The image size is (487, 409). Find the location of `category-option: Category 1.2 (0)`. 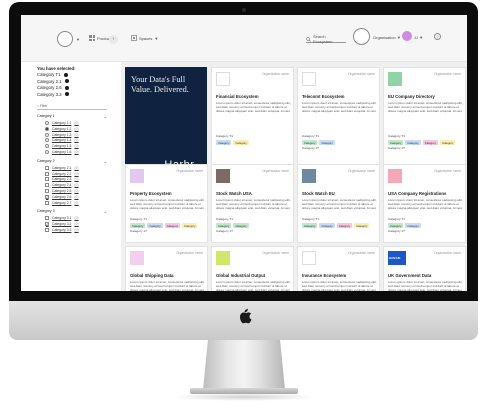

category-option: Category 1.2 (0) is located at coordinates (62, 128).